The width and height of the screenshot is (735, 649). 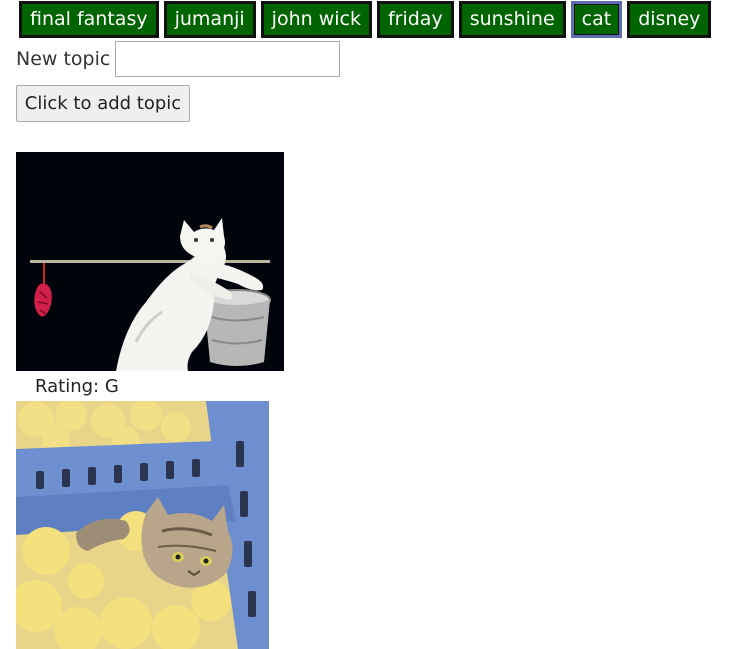 I want to click on topic-button-friday: friday, so click(x=415, y=19).